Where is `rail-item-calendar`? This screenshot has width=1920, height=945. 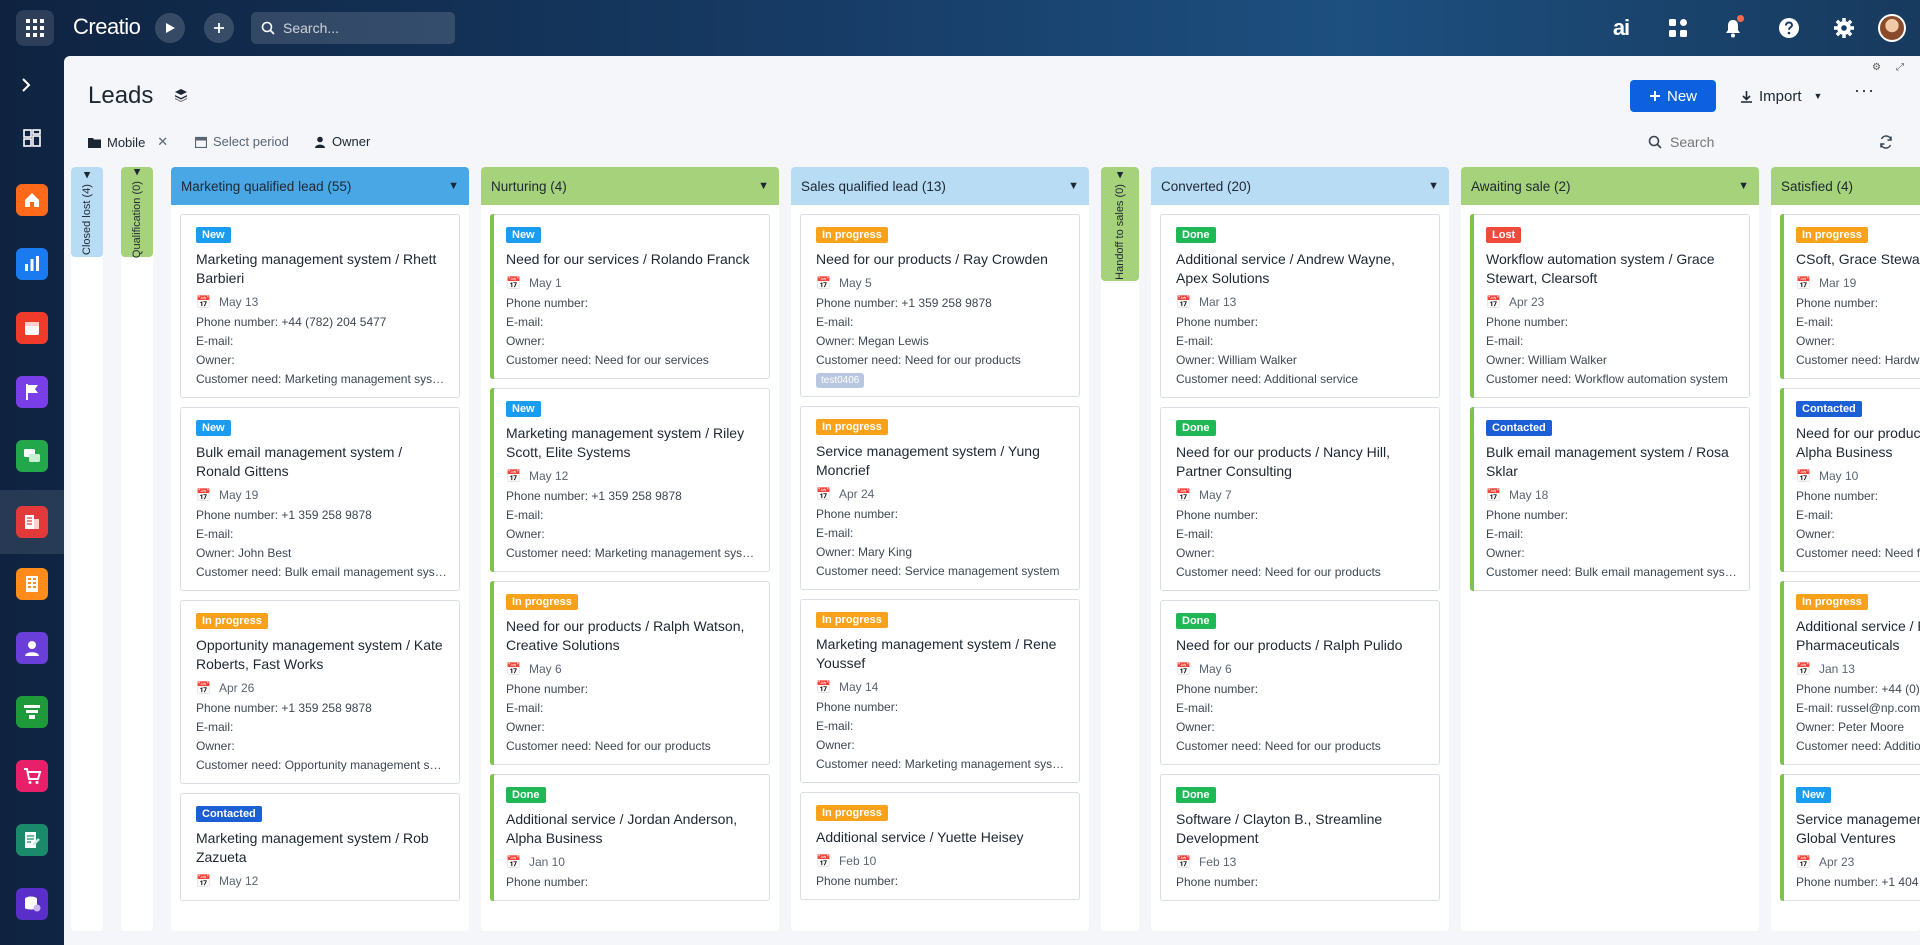 rail-item-calendar is located at coordinates (32, 328).